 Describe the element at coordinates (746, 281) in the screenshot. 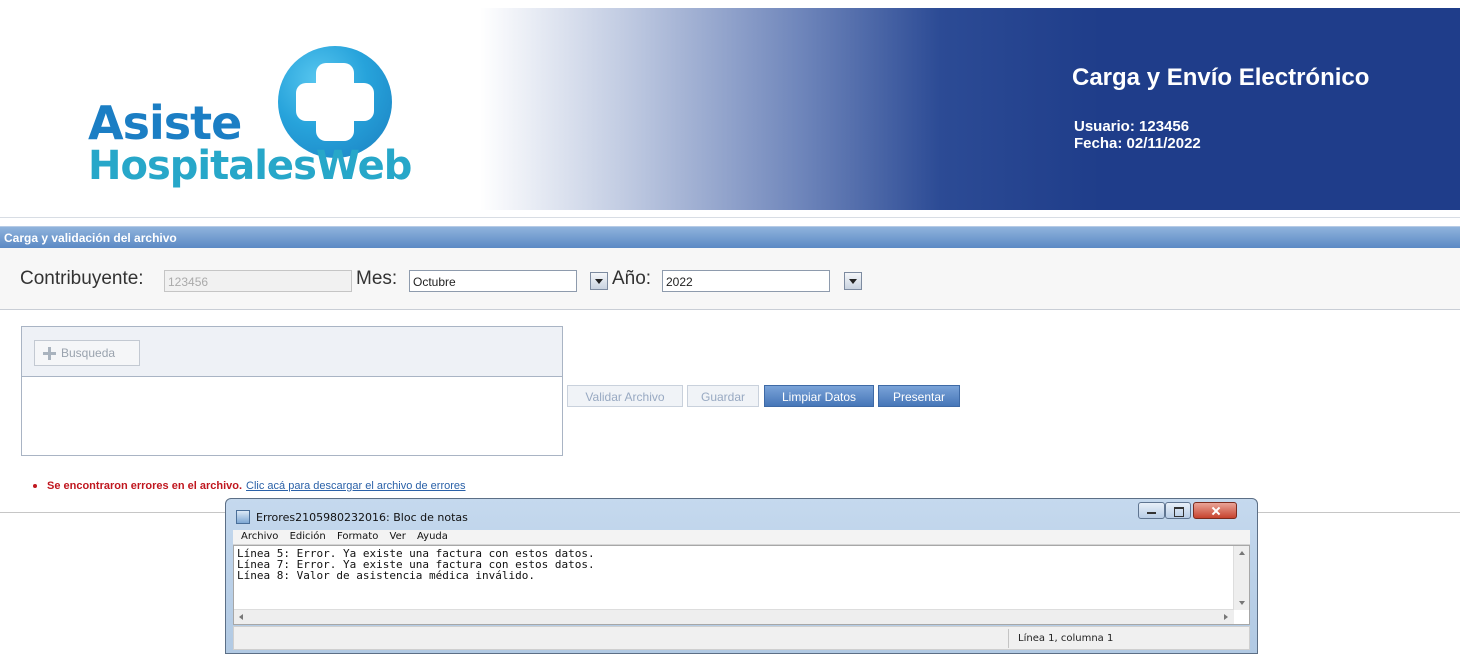

I see `anio-select: 2022` at that location.